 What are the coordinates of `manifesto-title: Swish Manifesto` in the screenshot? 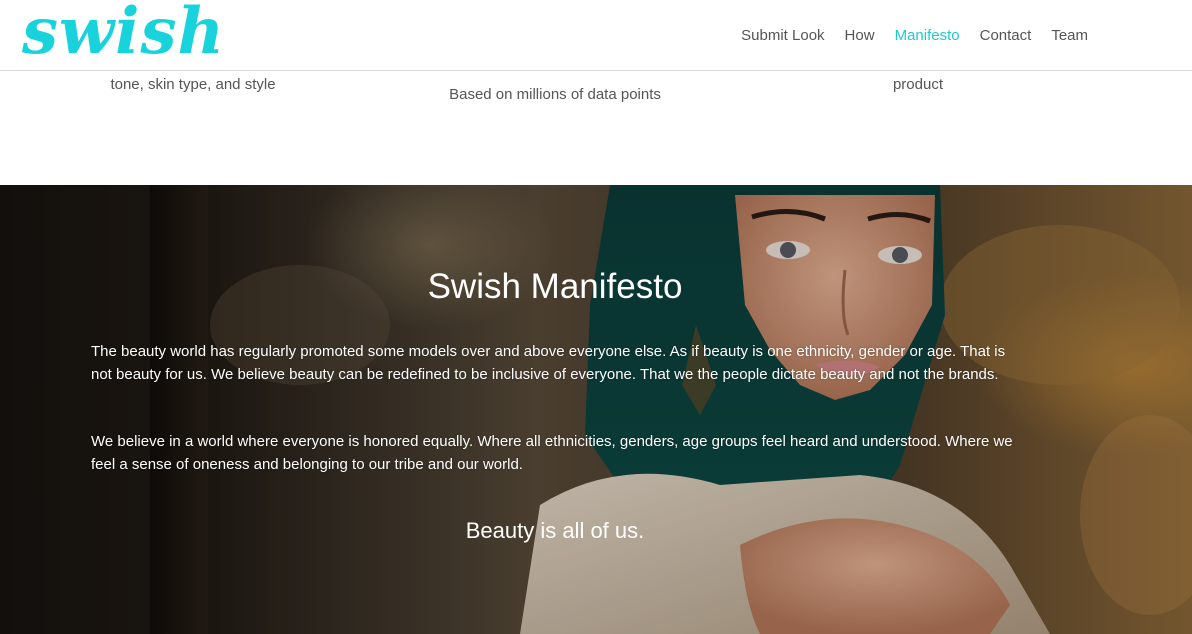 It's located at (555, 286).